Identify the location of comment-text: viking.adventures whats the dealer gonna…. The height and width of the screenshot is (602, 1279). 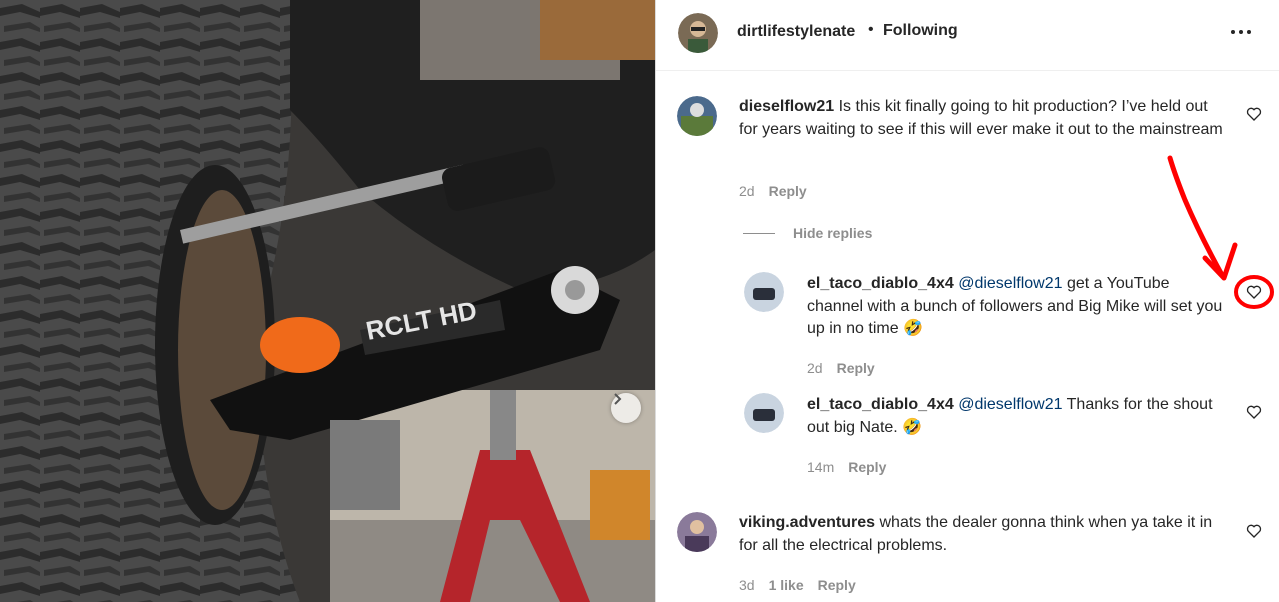
(984, 534).